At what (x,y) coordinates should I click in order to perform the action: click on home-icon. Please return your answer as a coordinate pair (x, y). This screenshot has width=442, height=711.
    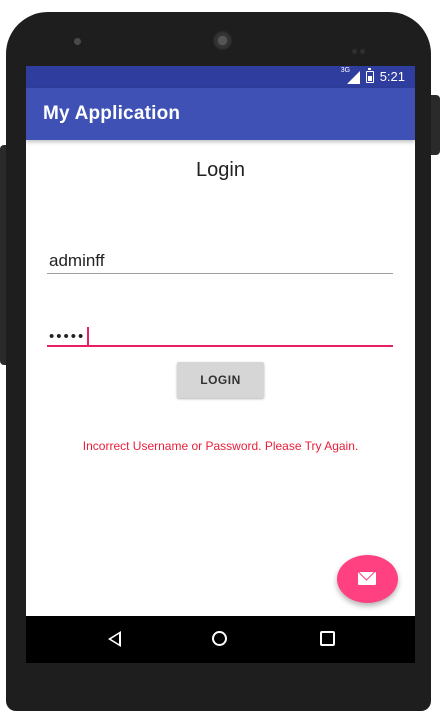
    Looking at the image, I should click on (219, 638).